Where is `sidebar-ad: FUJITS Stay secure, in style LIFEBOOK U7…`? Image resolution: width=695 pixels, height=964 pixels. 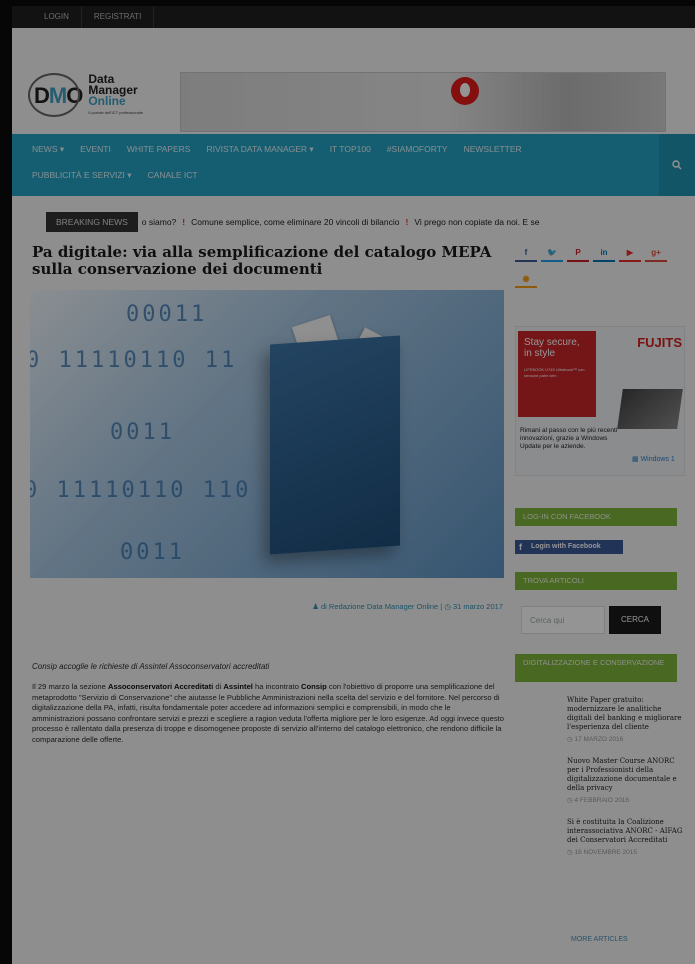 sidebar-ad: FUJITS Stay secure, in style LIFEBOOK U7… is located at coordinates (600, 401).